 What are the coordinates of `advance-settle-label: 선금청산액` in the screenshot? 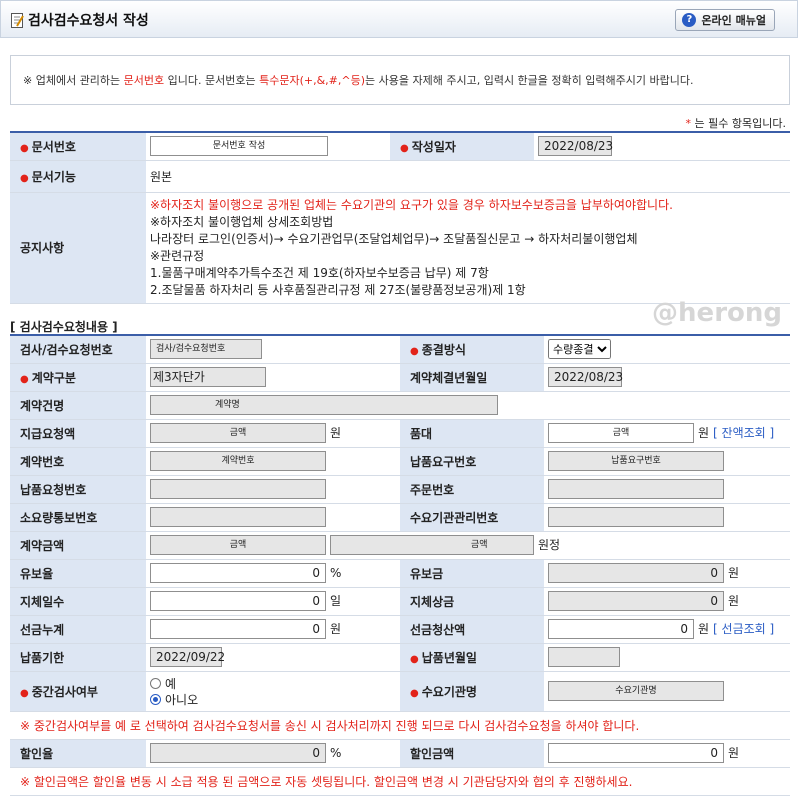 It's located at (472, 629).